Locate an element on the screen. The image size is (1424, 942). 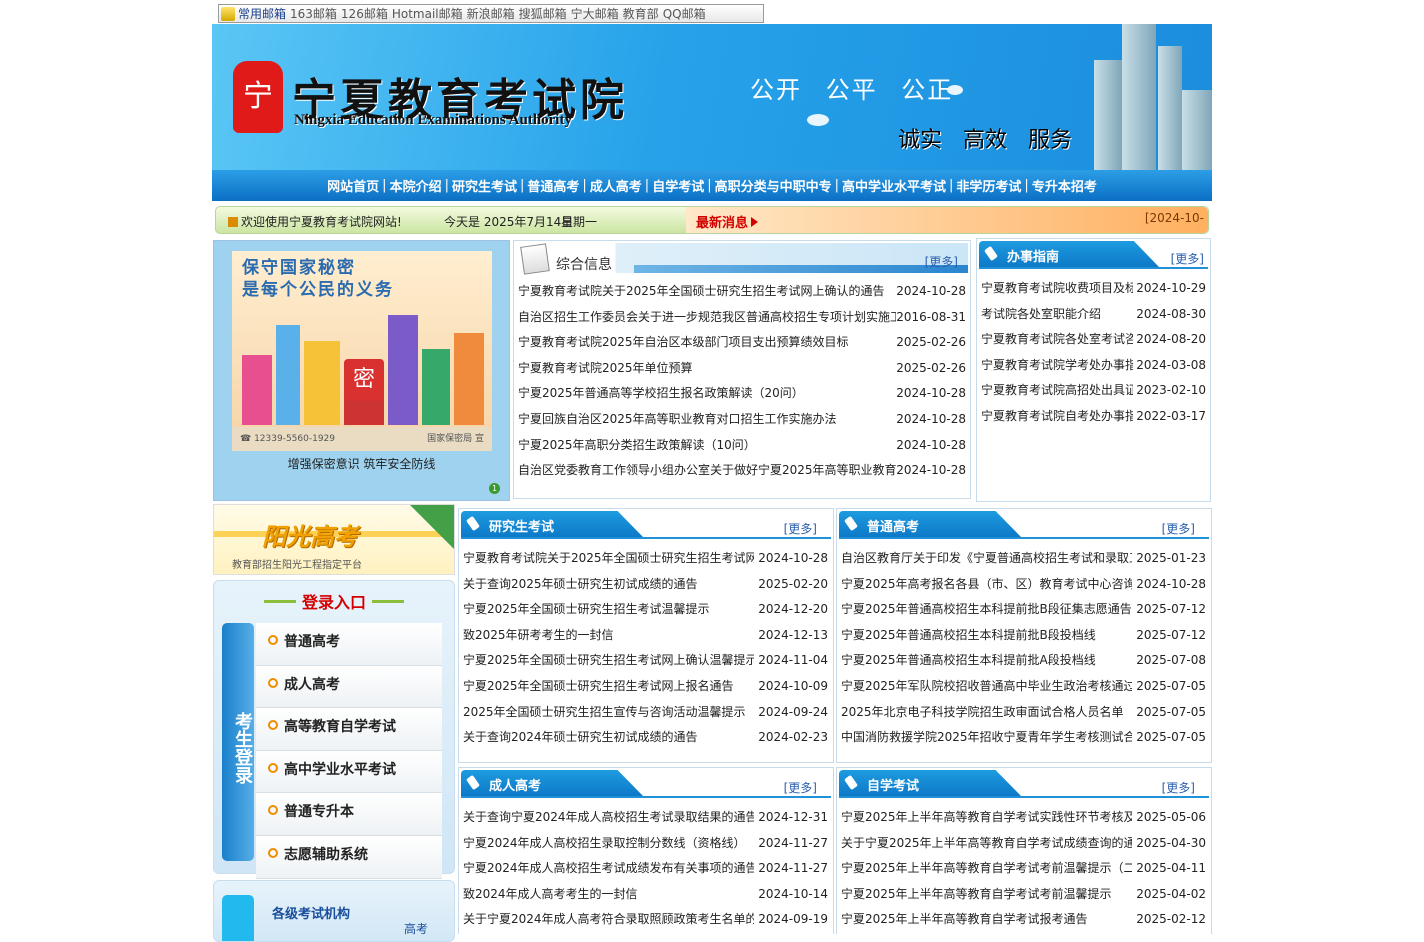
nav-item-graduate: 研究生考试 is located at coordinates (484, 185).